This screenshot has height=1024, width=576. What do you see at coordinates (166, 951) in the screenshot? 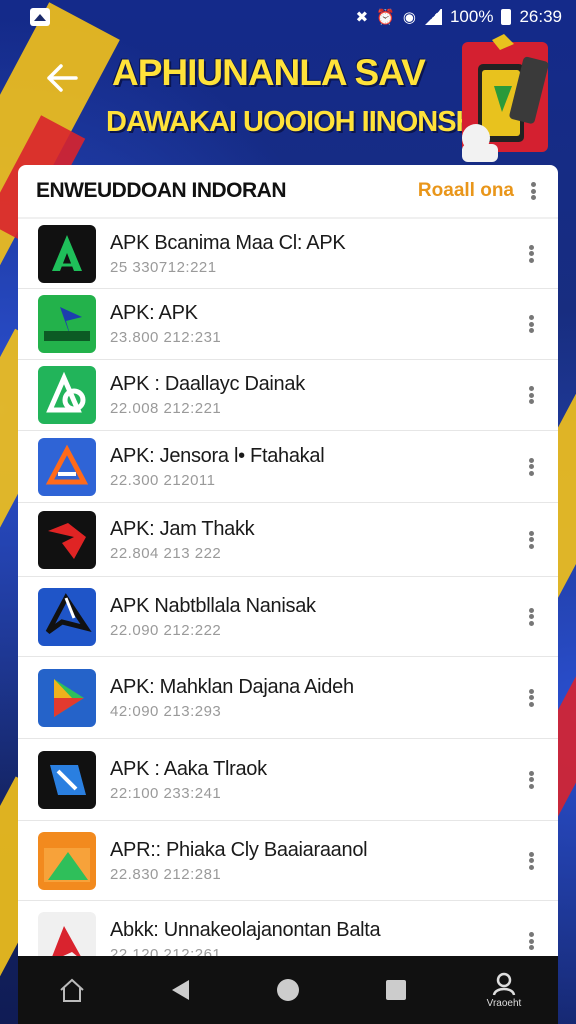
I see `app-meta: 22 120 212:261` at bounding box center [166, 951].